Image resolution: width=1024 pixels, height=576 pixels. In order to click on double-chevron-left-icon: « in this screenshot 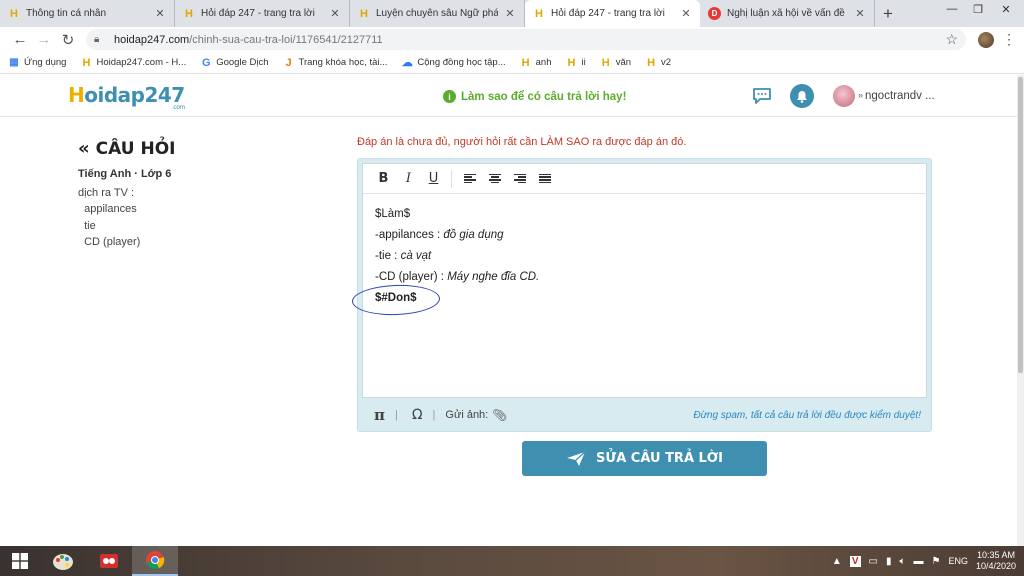, I will do `click(84, 148)`.